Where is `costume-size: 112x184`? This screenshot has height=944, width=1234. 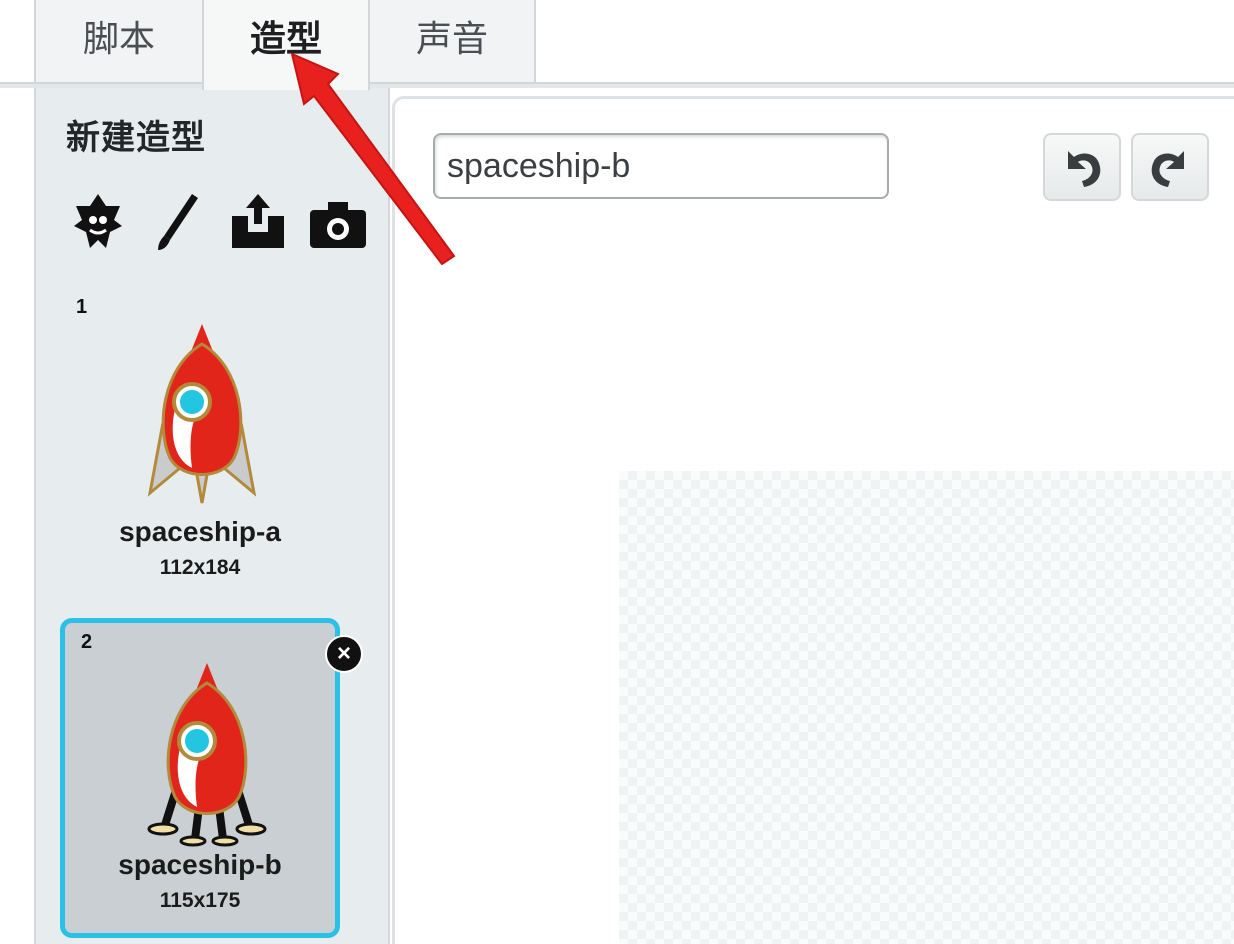
costume-size: 112x184 is located at coordinates (200, 567).